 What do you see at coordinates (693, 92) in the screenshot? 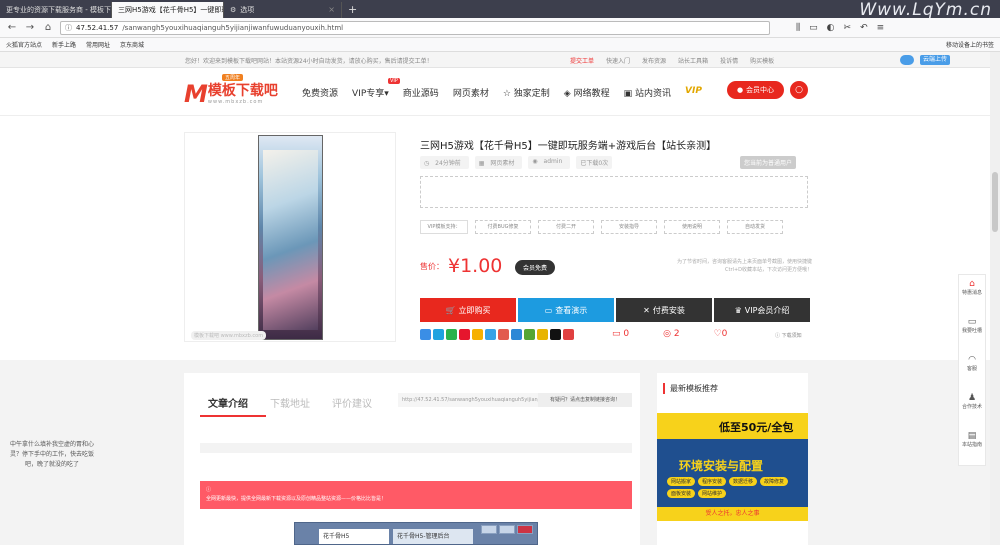
I see `vip-mark: VIP` at bounding box center [693, 92].